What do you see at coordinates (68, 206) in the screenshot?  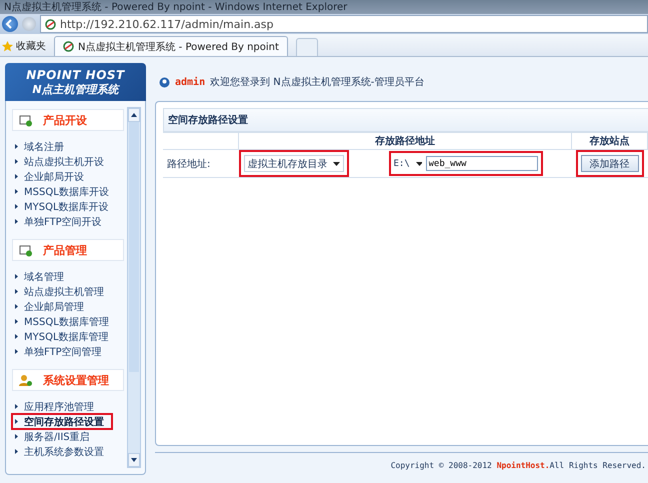 I see `menu-item: MYSQL数据库开设` at bounding box center [68, 206].